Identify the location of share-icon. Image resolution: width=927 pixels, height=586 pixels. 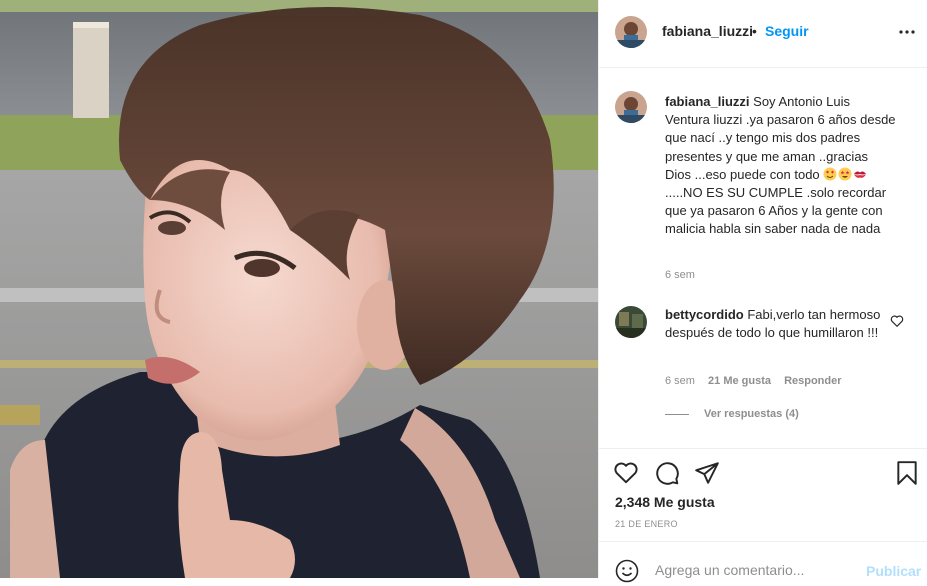
(707, 473).